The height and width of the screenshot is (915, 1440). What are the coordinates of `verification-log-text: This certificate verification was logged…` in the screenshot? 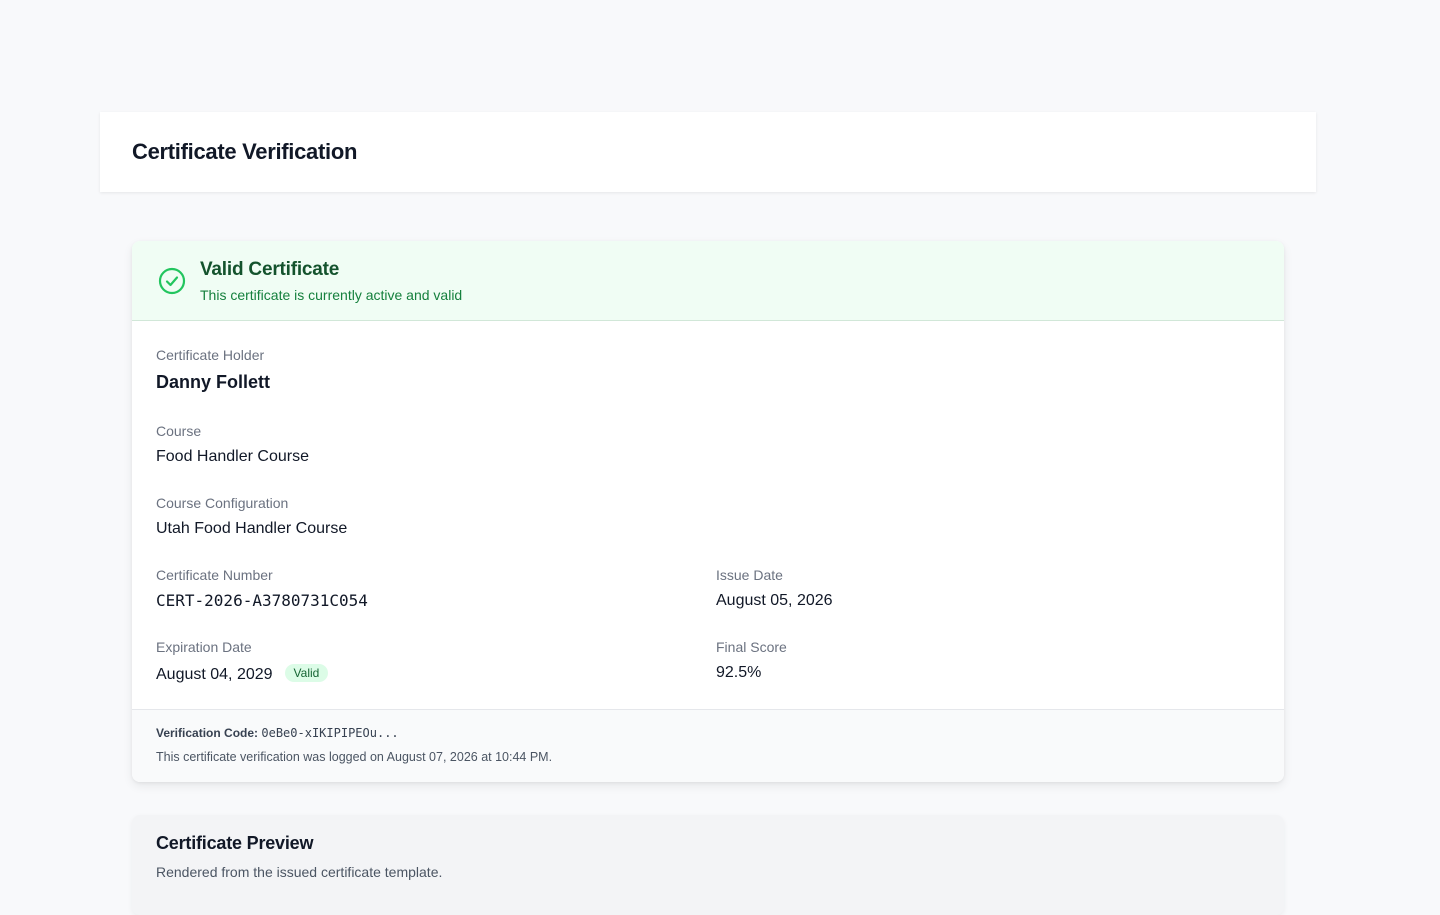 It's located at (354, 757).